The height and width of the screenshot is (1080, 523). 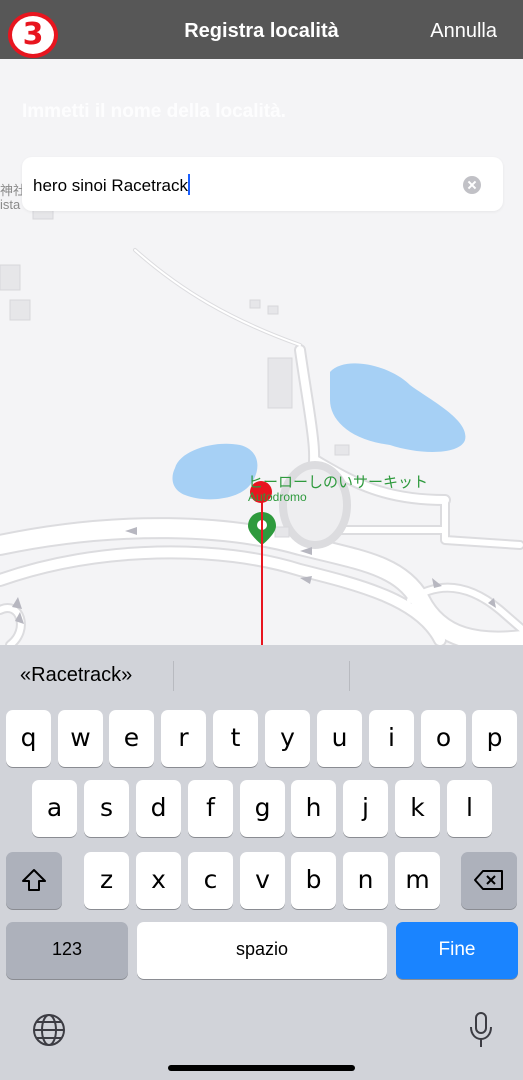 I want to click on cancel-button: Annulla, so click(x=463, y=31).